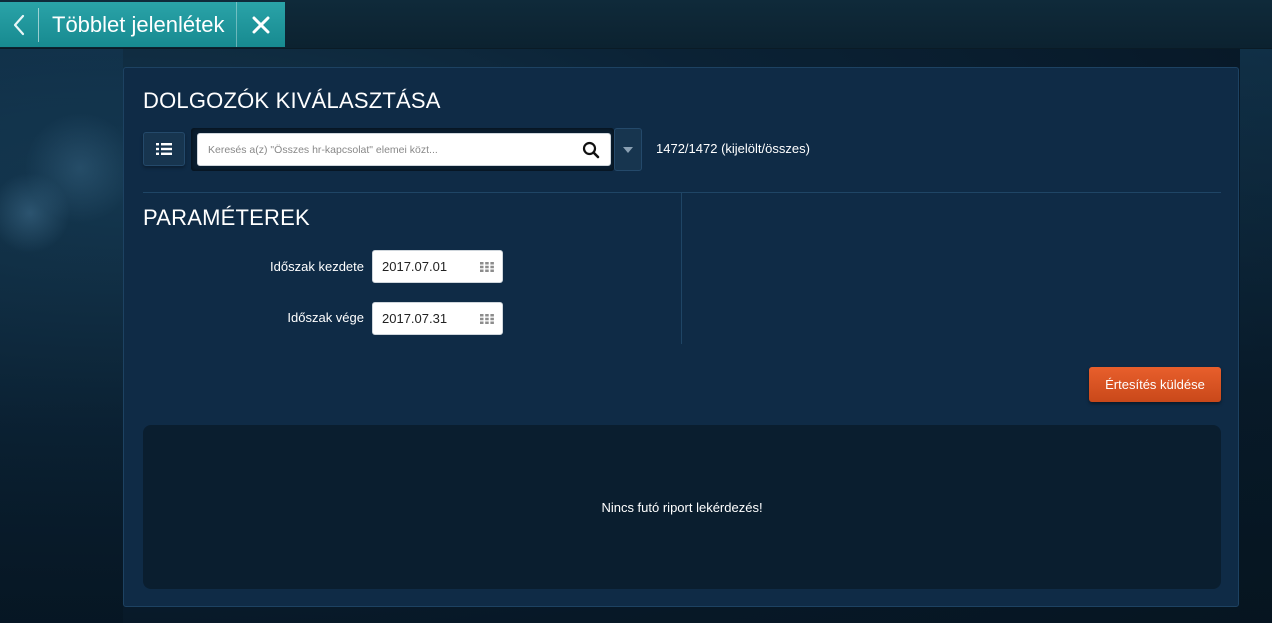  I want to click on section-divider, so click(682, 192).